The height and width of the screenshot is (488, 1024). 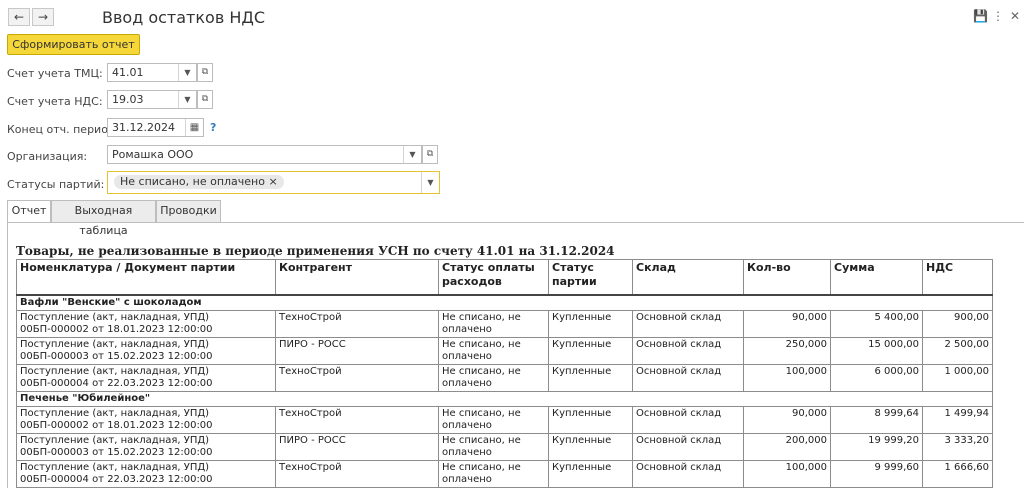 I want to click on column-header: Склад, so click(x=688, y=277).